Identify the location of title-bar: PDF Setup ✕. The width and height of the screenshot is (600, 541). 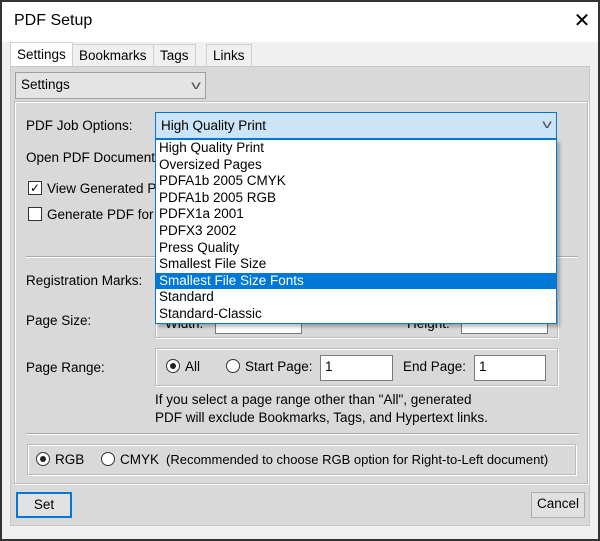
(300, 22).